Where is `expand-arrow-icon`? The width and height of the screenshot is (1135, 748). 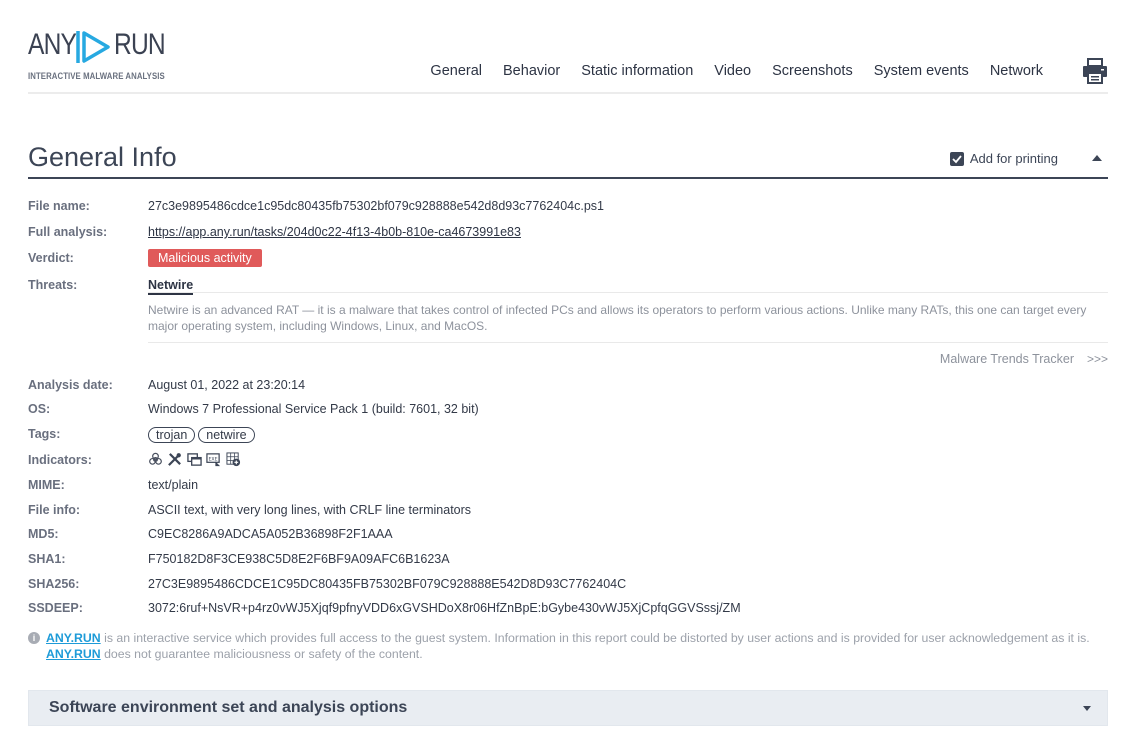 expand-arrow-icon is located at coordinates (1087, 708).